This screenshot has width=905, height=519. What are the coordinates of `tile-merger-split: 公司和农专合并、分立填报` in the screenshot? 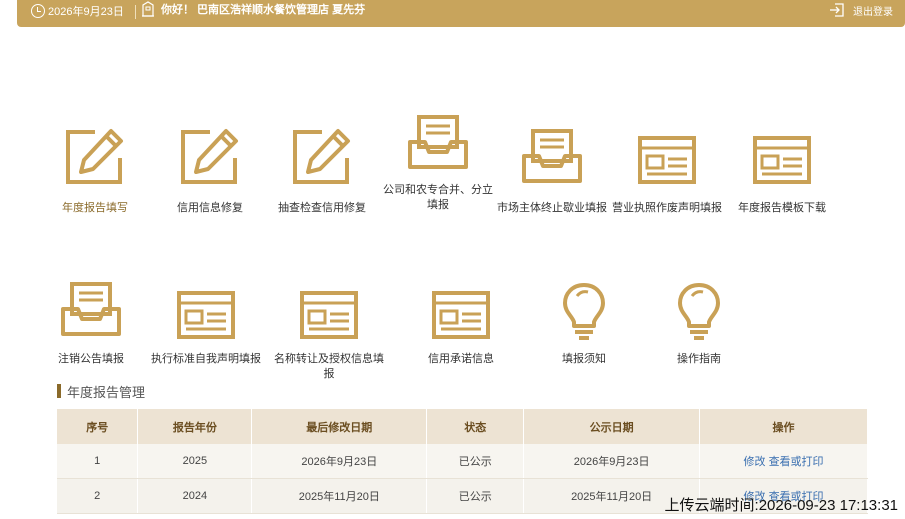 It's located at (438, 166).